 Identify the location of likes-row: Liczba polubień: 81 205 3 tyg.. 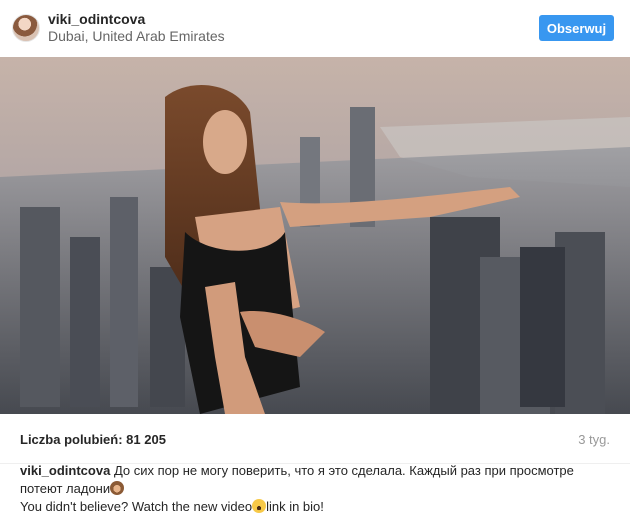
(315, 439).